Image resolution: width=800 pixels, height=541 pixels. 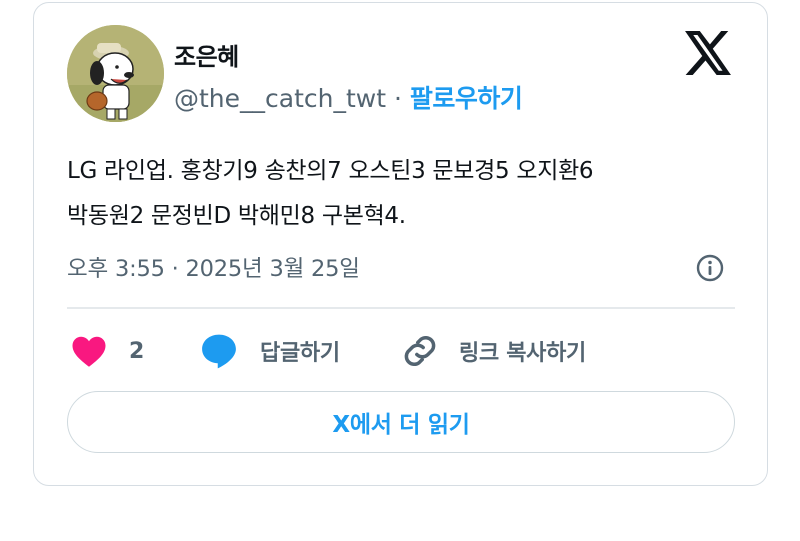 I want to click on tweet-text-line: 박동원2 문정빈D 박해민8 구본혁4., so click(x=236, y=216).